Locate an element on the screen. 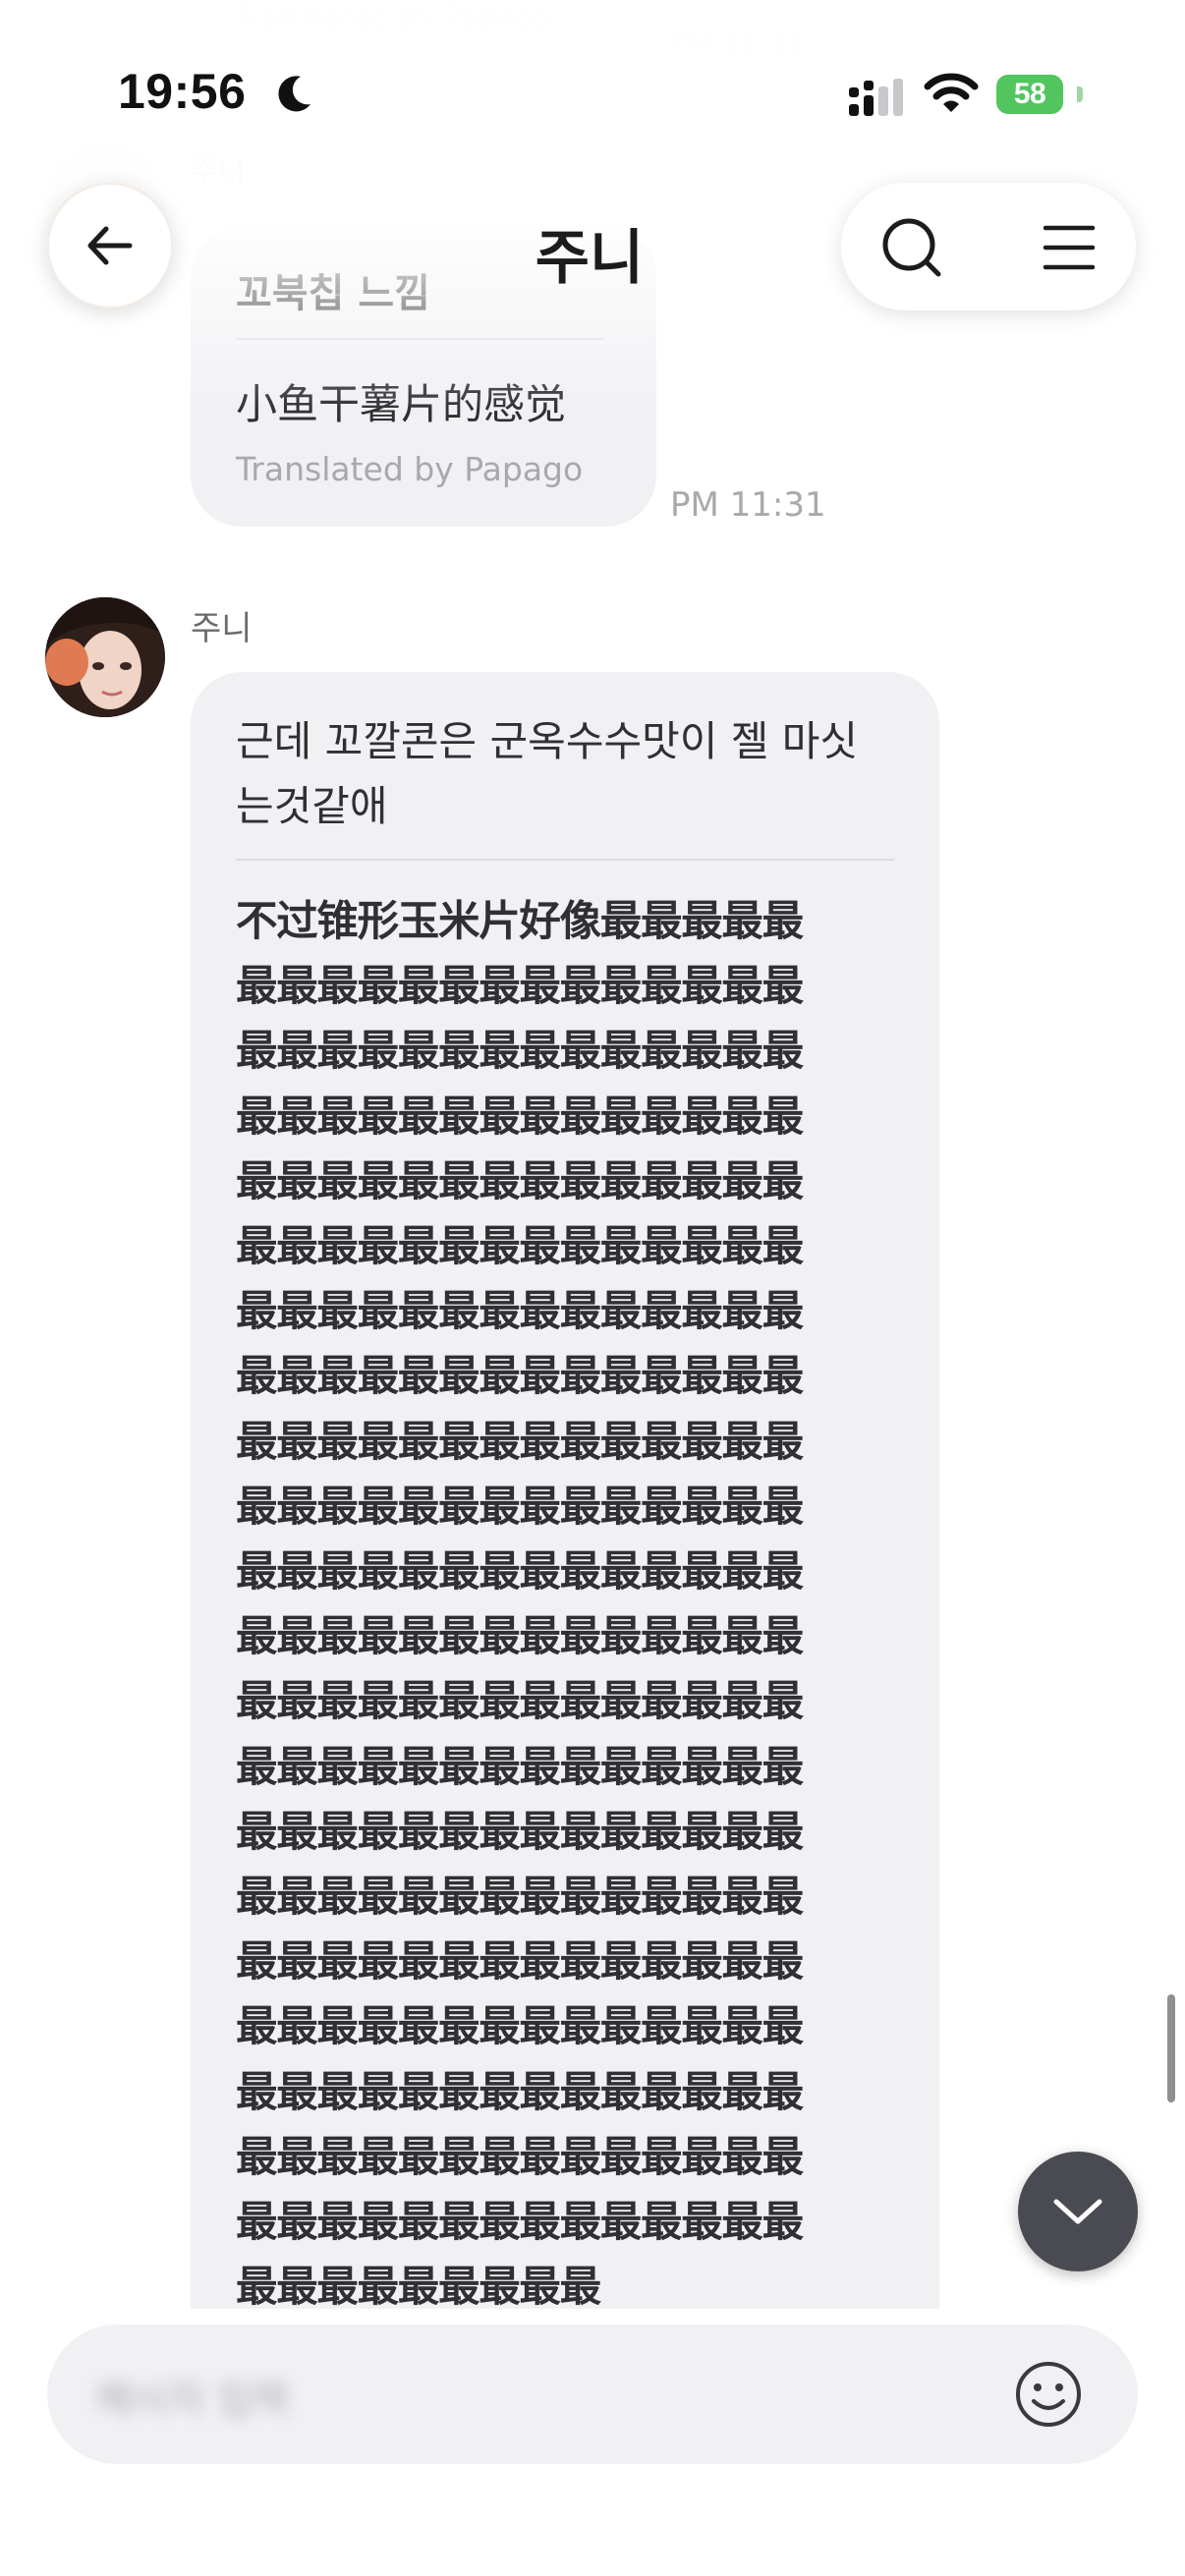  message-input-placeholder: 메시지 입력 is located at coordinates (193, 2400).